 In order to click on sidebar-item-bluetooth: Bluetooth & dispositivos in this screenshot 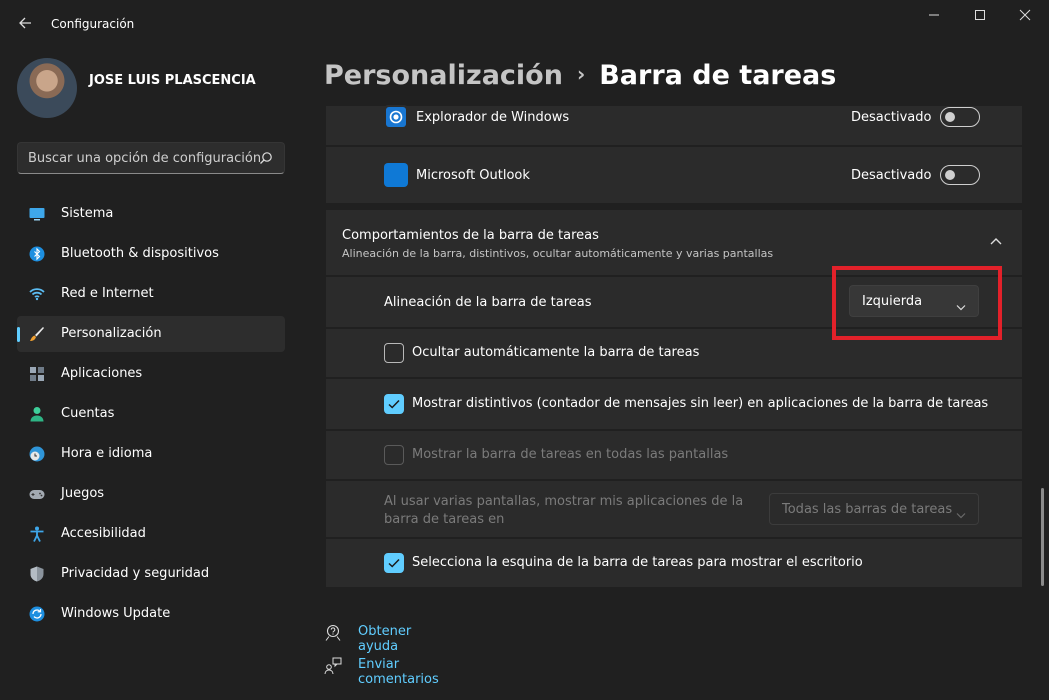, I will do `click(151, 254)`.